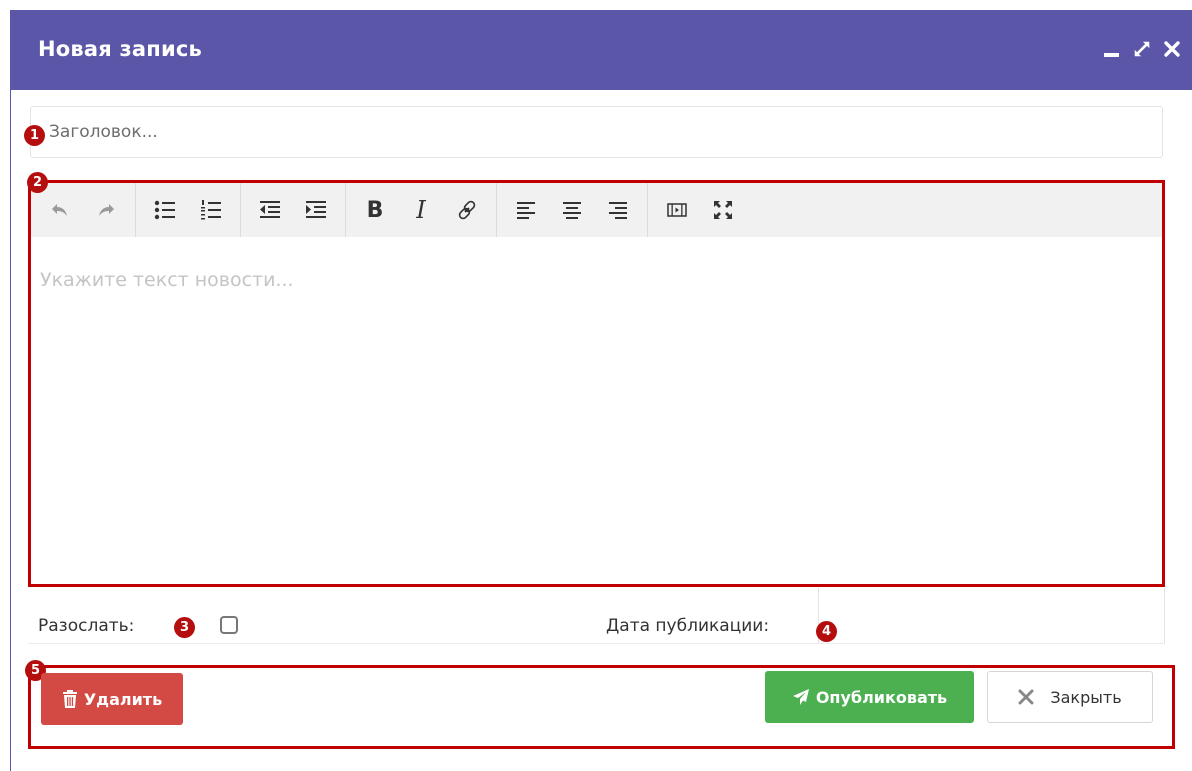  I want to click on close-button-label: Закрыть, so click(1086, 697).